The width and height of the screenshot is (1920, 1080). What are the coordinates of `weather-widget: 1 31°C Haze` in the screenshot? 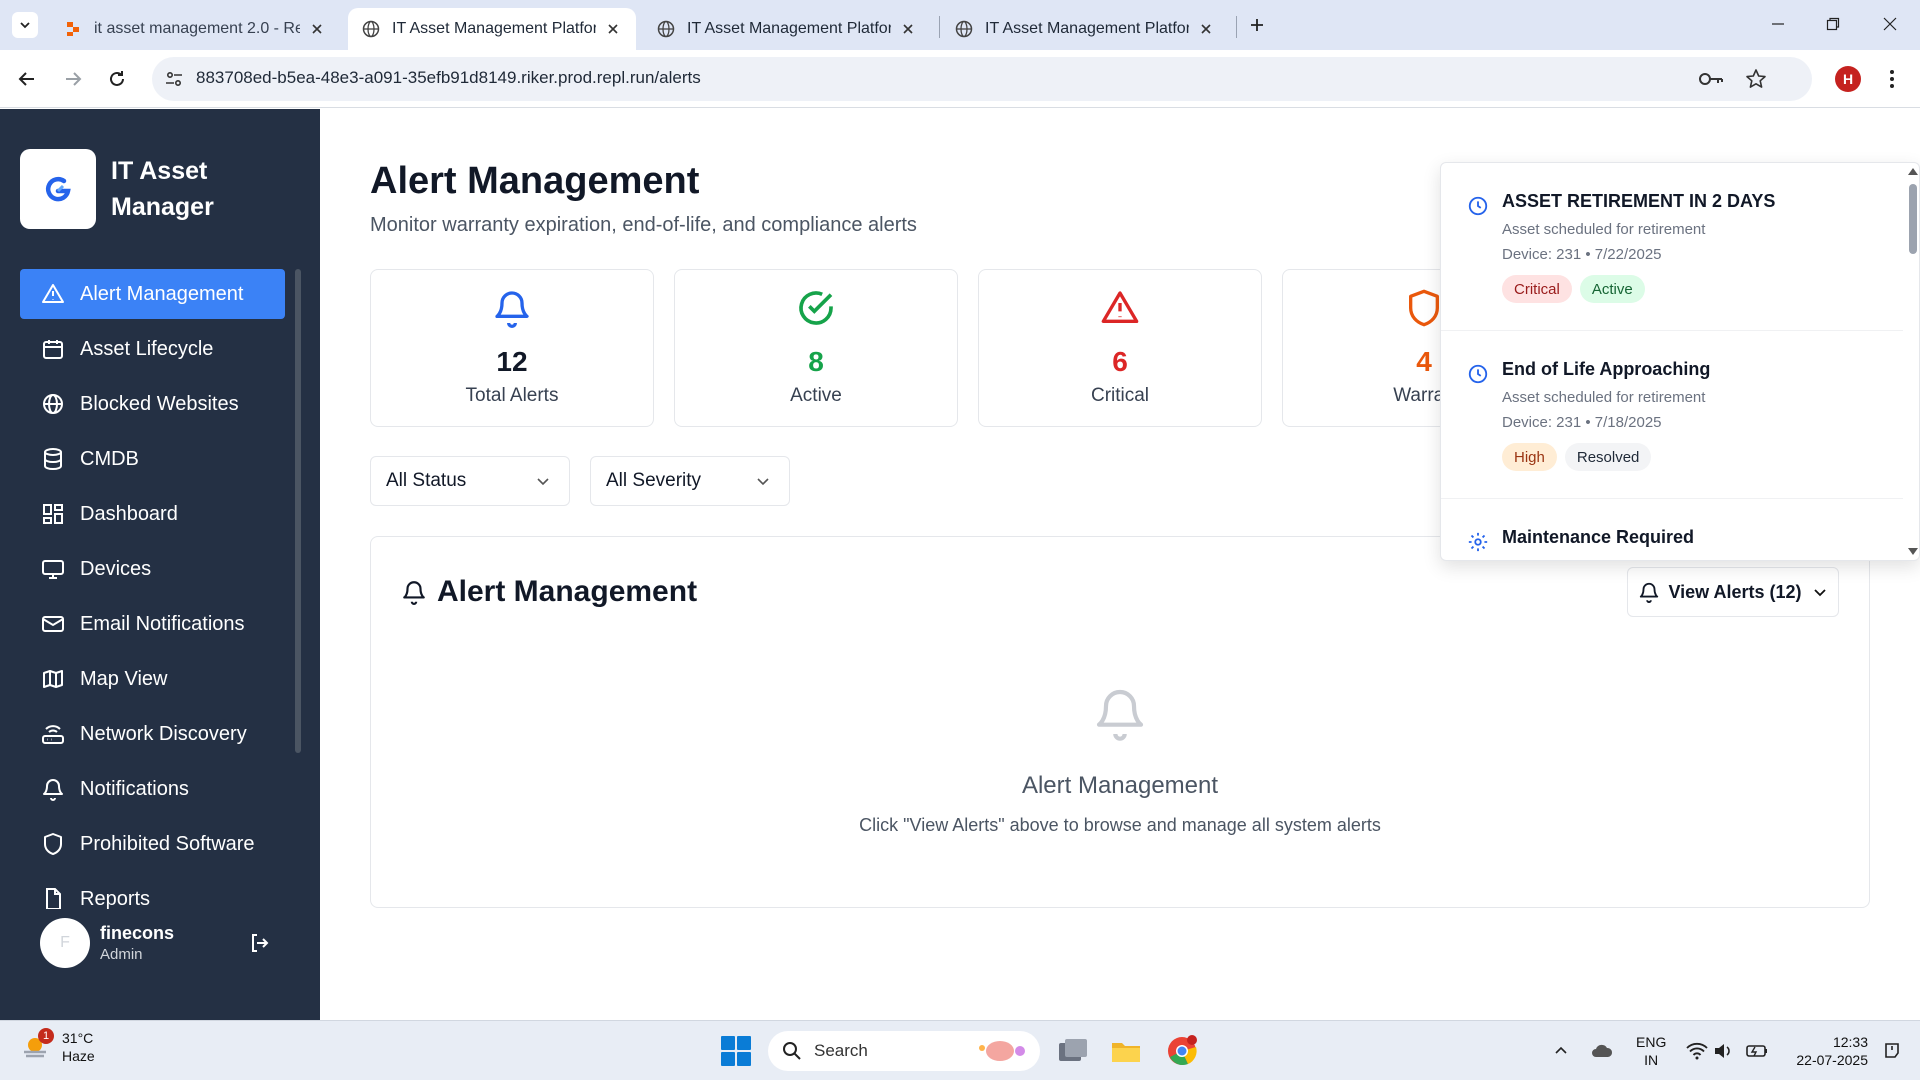 It's located at (57, 1046).